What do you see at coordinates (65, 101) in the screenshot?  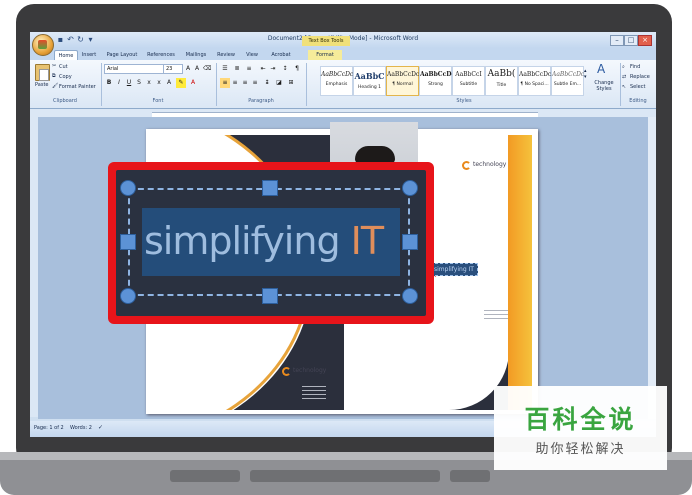 I see `group-label-clipboard: Clipboard` at bounding box center [65, 101].